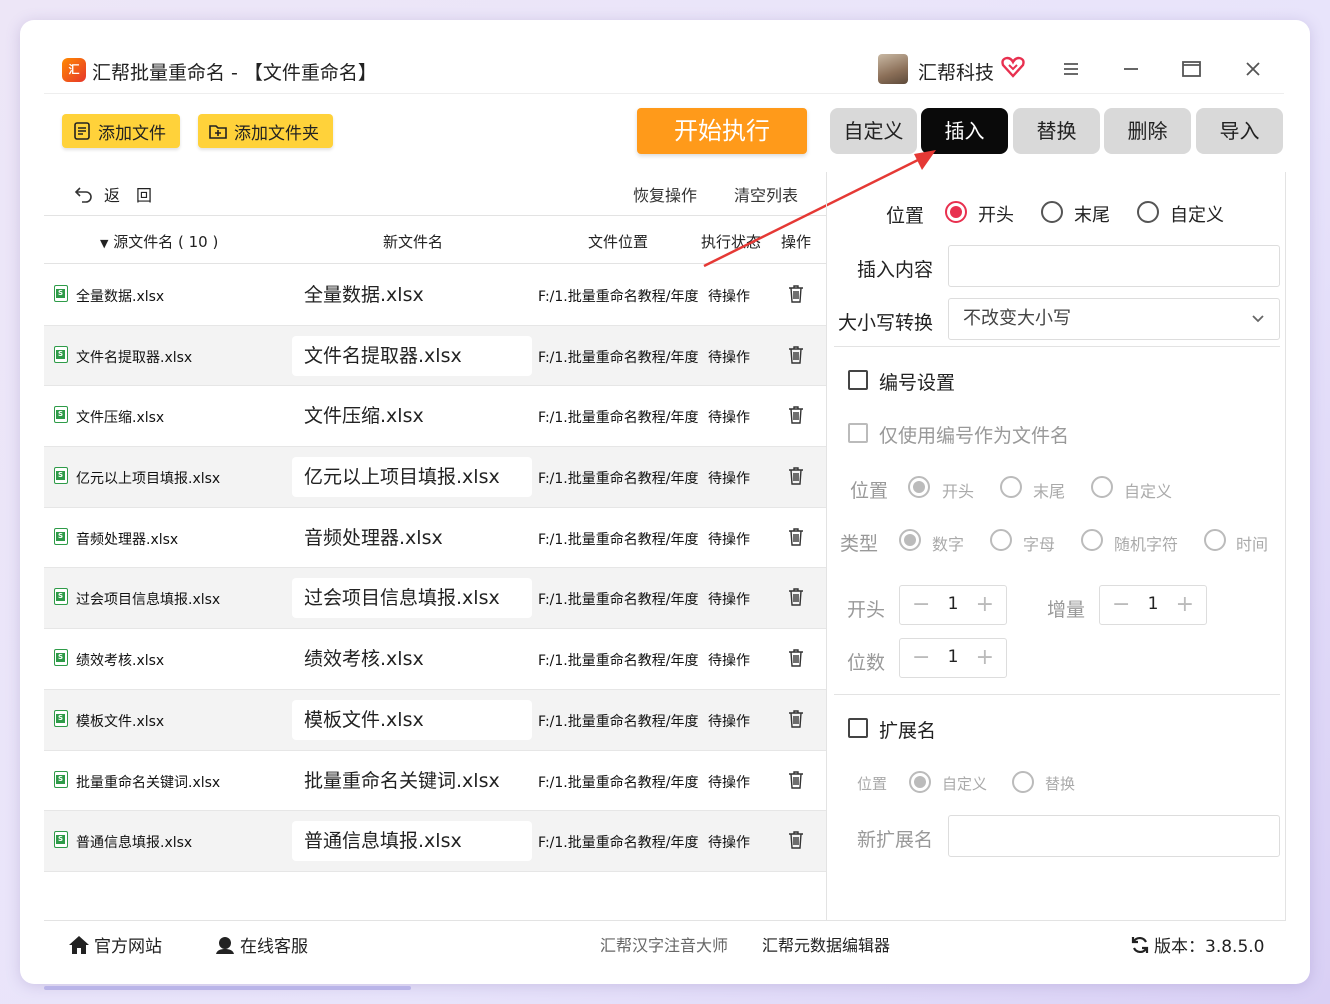 The image size is (1330, 1004). Describe the element at coordinates (1131, 69) in the screenshot. I see `minimize-icon` at that location.